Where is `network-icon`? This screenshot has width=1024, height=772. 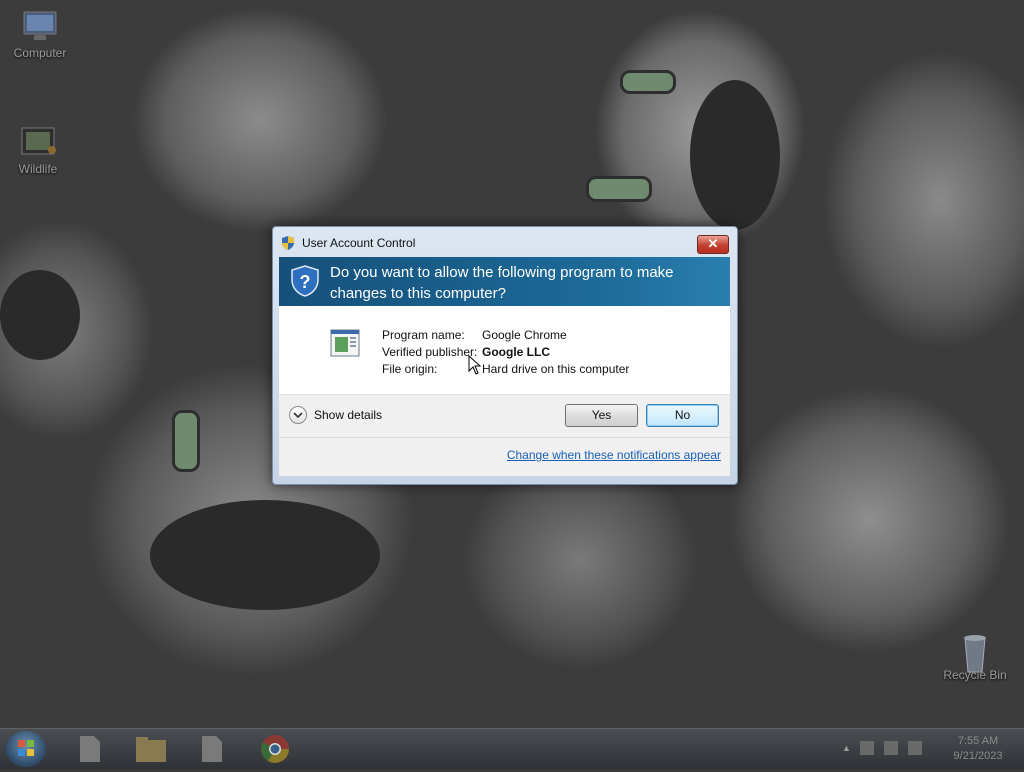 network-icon is located at coordinates (891, 748).